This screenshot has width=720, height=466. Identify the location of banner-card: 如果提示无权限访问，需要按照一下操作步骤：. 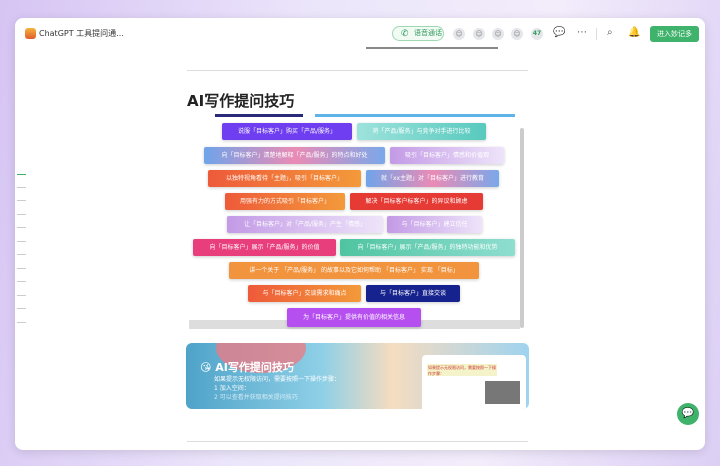
(474, 382).